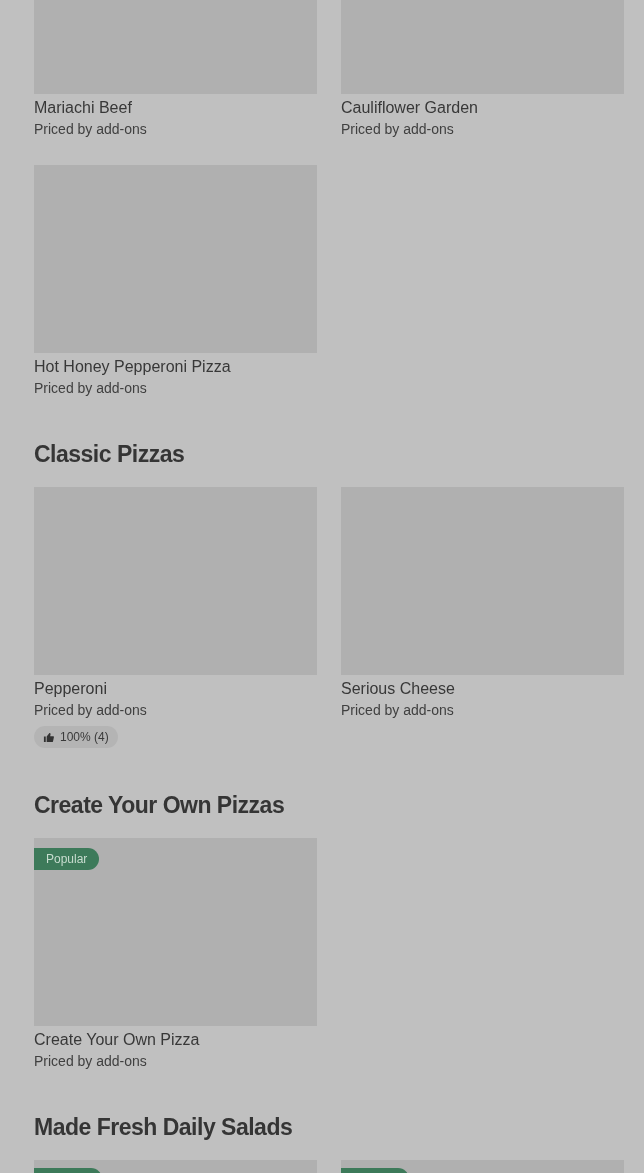  Describe the element at coordinates (410, 108) in the screenshot. I see `item-name: Cauliflower Garden` at that location.